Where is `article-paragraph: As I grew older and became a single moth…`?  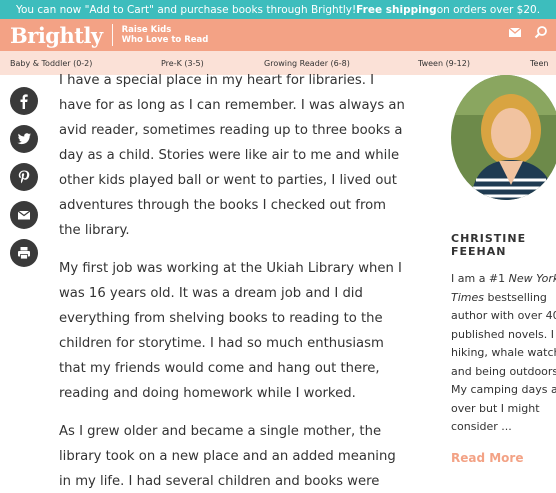 article-paragraph: As I grew older and became a single moth… is located at coordinates (227, 456).